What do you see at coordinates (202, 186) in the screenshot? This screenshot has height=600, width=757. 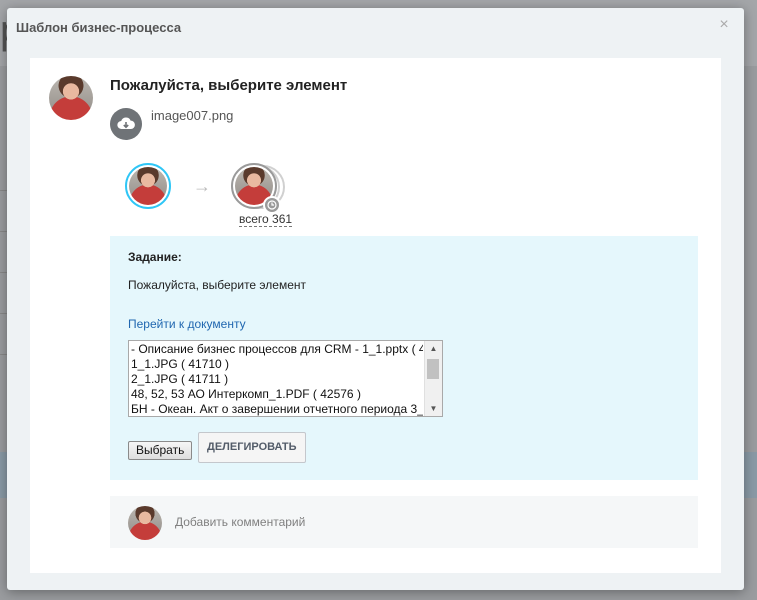 I see `arrow-right-icon: →` at bounding box center [202, 186].